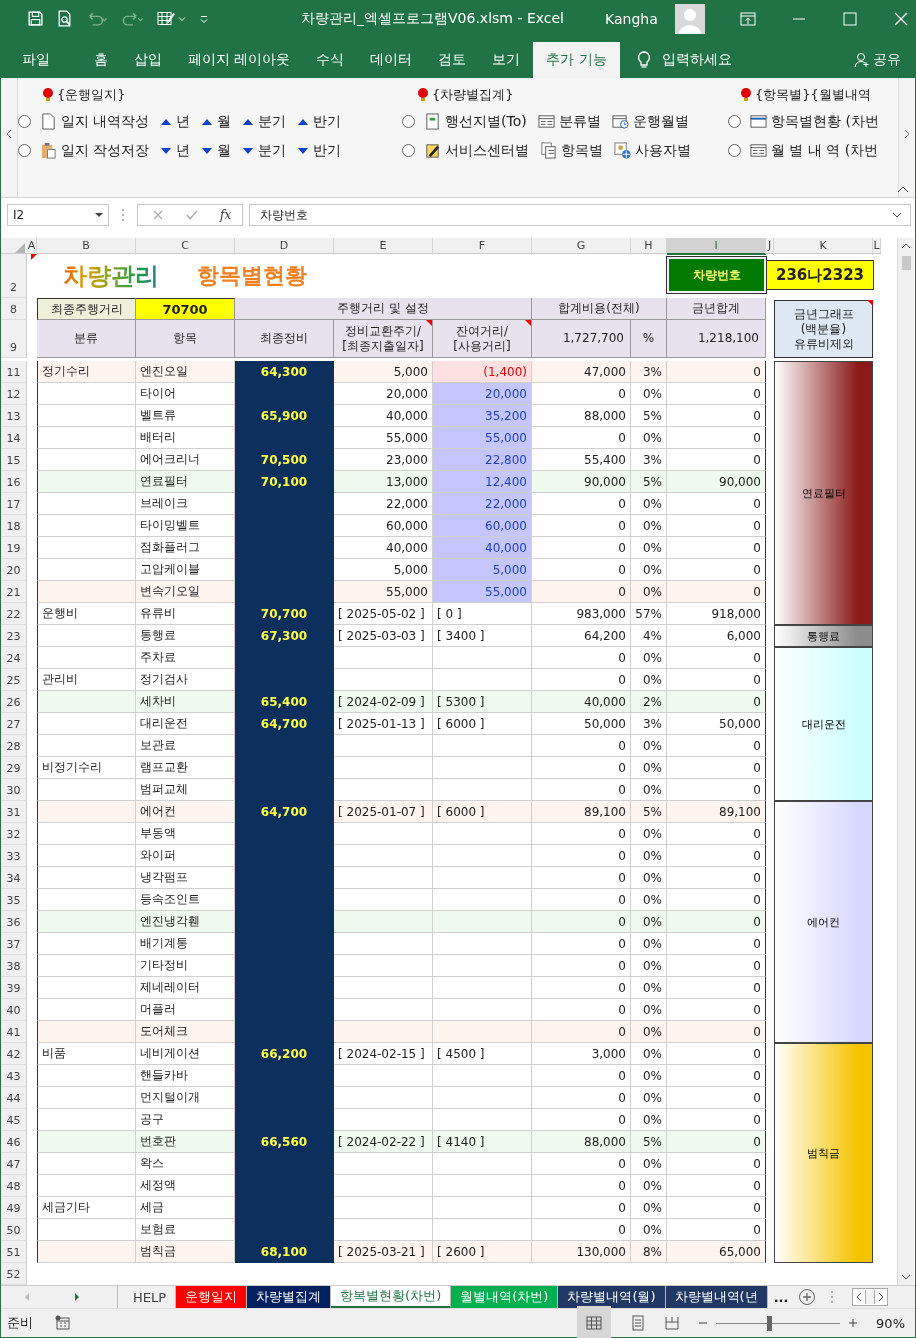 The image size is (916, 1338). What do you see at coordinates (391, 60) in the screenshot?
I see `ribbon-tab: 데이터` at bounding box center [391, 60].